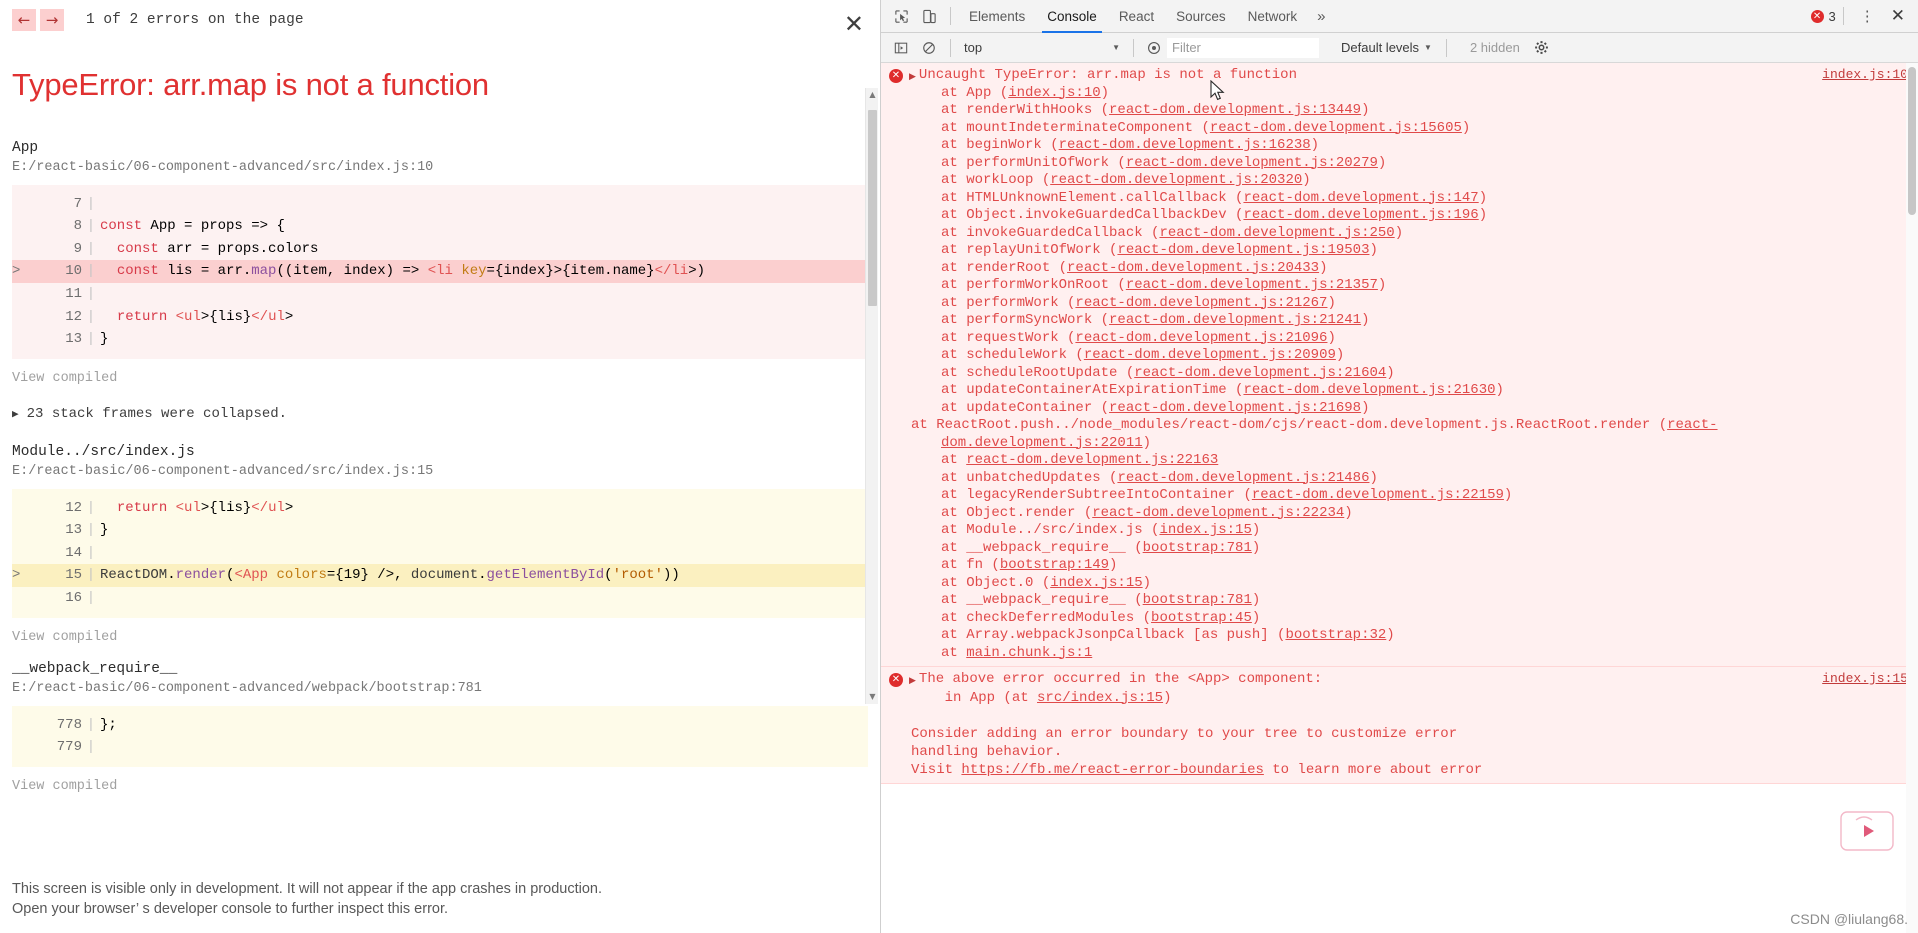 This screenshot has height=933, width=1918. Describe the element at coordinates (24, 20) in the screenshot. I see `prev-error-button: ←` at that location.